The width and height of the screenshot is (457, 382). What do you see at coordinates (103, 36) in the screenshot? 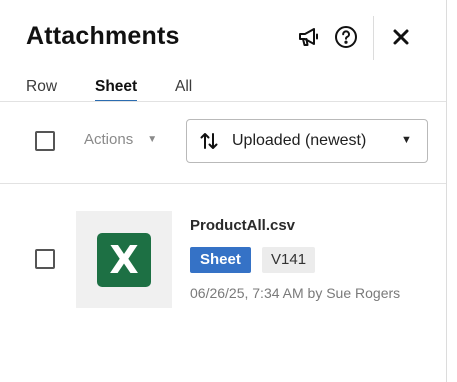
I see `panel-title: Attachments` at bounding box center [103, 36].